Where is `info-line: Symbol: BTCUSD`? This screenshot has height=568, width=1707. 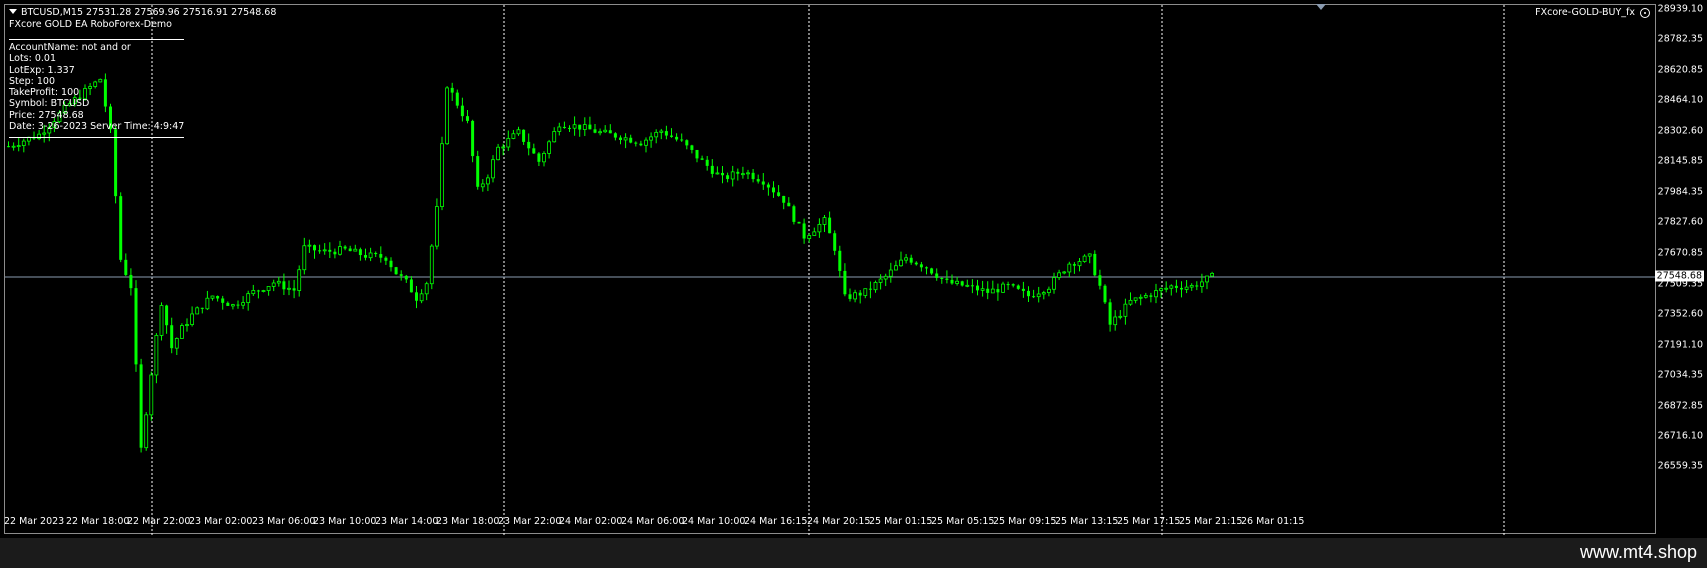 info-line: Symbol: BTCUSD is located at coordinates (49, 104).